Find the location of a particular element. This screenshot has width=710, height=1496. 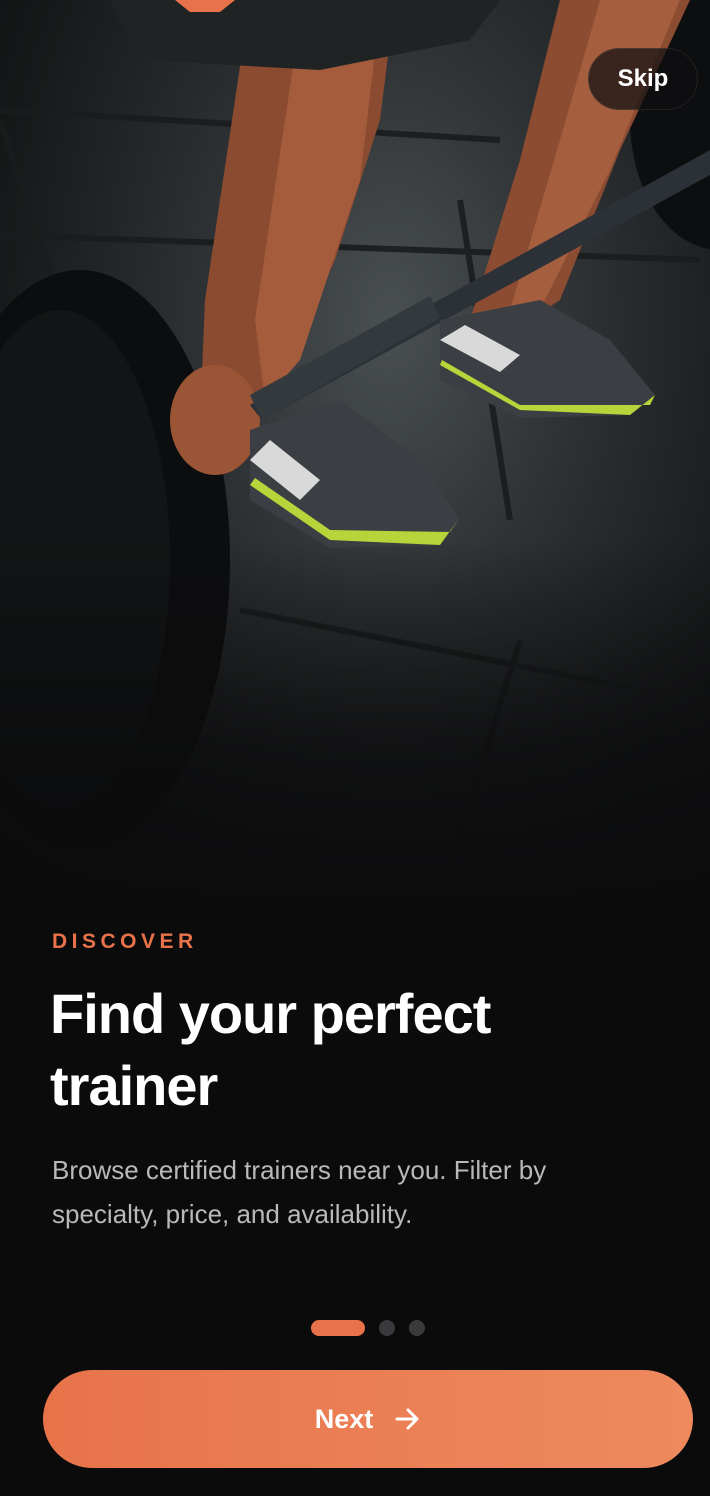

section-eyebrow: DISCOVER is located at coordinates (125, 941).